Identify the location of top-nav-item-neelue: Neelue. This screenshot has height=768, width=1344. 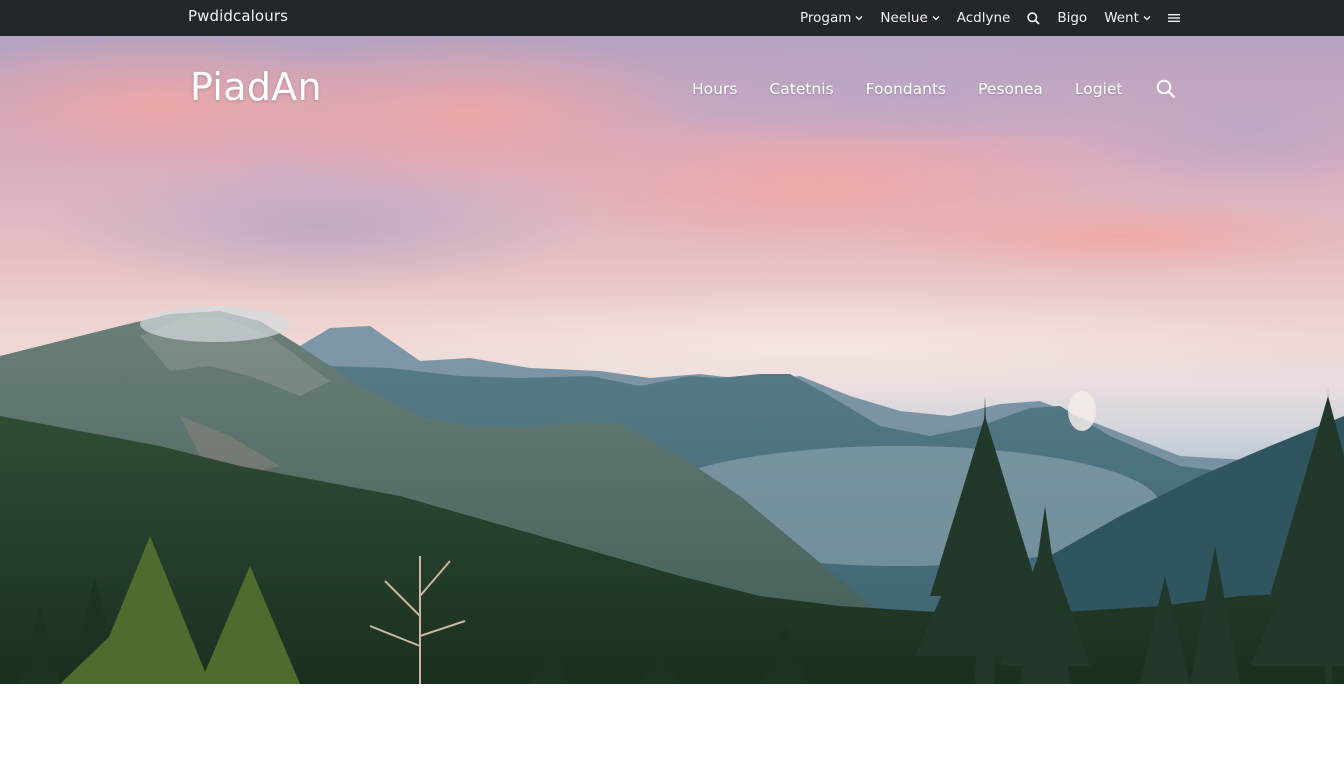
(910, 18).